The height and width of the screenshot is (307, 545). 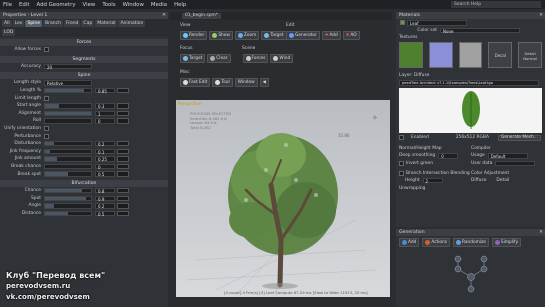 I want to click on height-value: 2, so click(x=432, y=180).